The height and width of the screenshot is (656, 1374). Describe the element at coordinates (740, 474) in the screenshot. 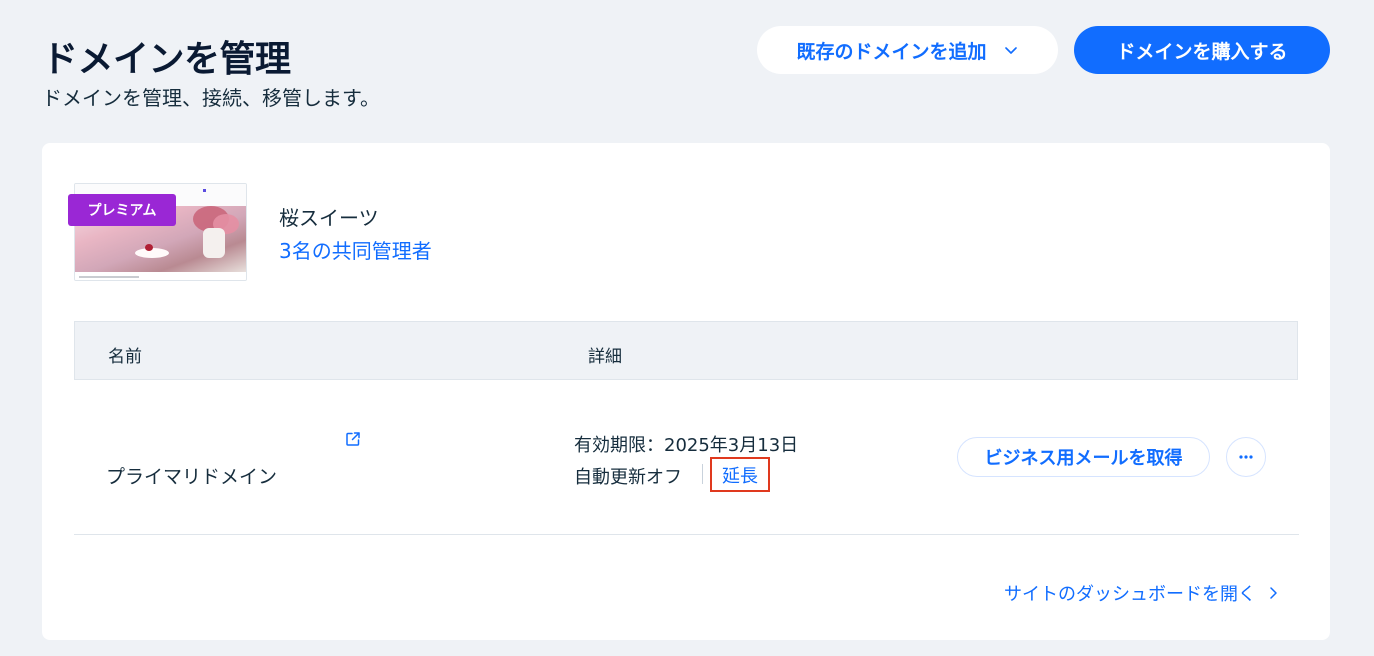

I see `extend-link: 延長` at that location.